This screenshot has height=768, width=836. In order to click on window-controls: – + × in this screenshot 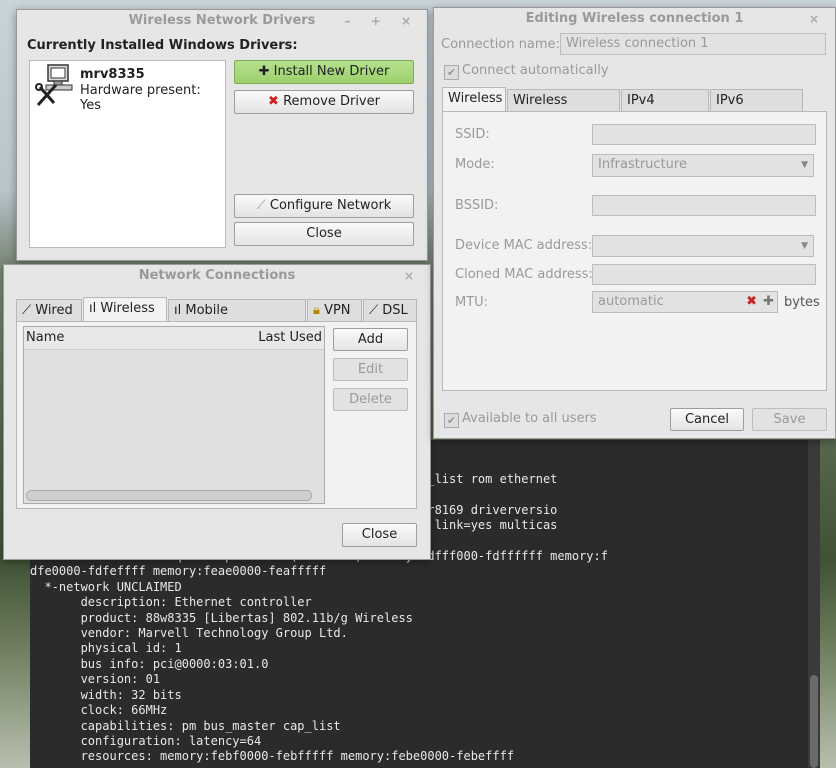, I will do `click(382, 21)`.